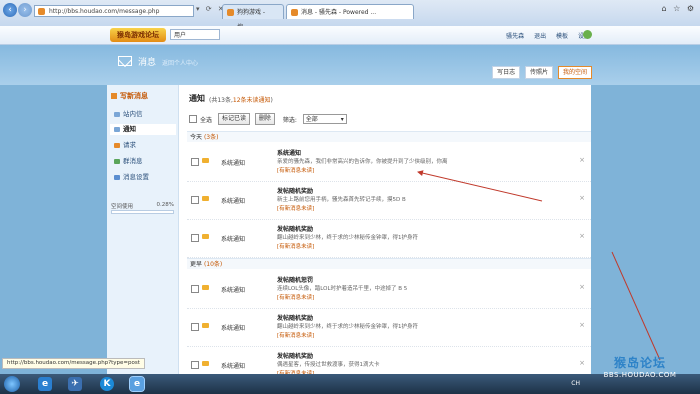 The height and width of the screenshot is (394, 700). I want to click on write-blog-button: 写日志, so click(506, 72).